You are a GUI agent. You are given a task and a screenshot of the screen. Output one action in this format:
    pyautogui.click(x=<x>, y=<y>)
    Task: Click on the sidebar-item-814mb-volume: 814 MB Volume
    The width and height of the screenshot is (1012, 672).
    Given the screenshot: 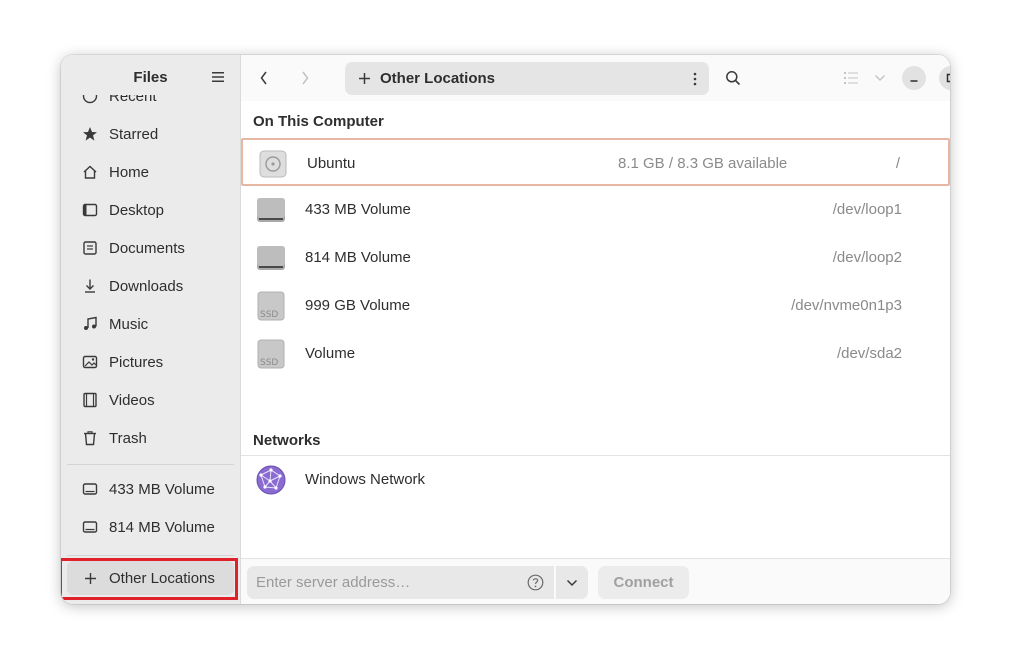 What is the action you would take?
    pyautogui.click(x=150, y=527)
    